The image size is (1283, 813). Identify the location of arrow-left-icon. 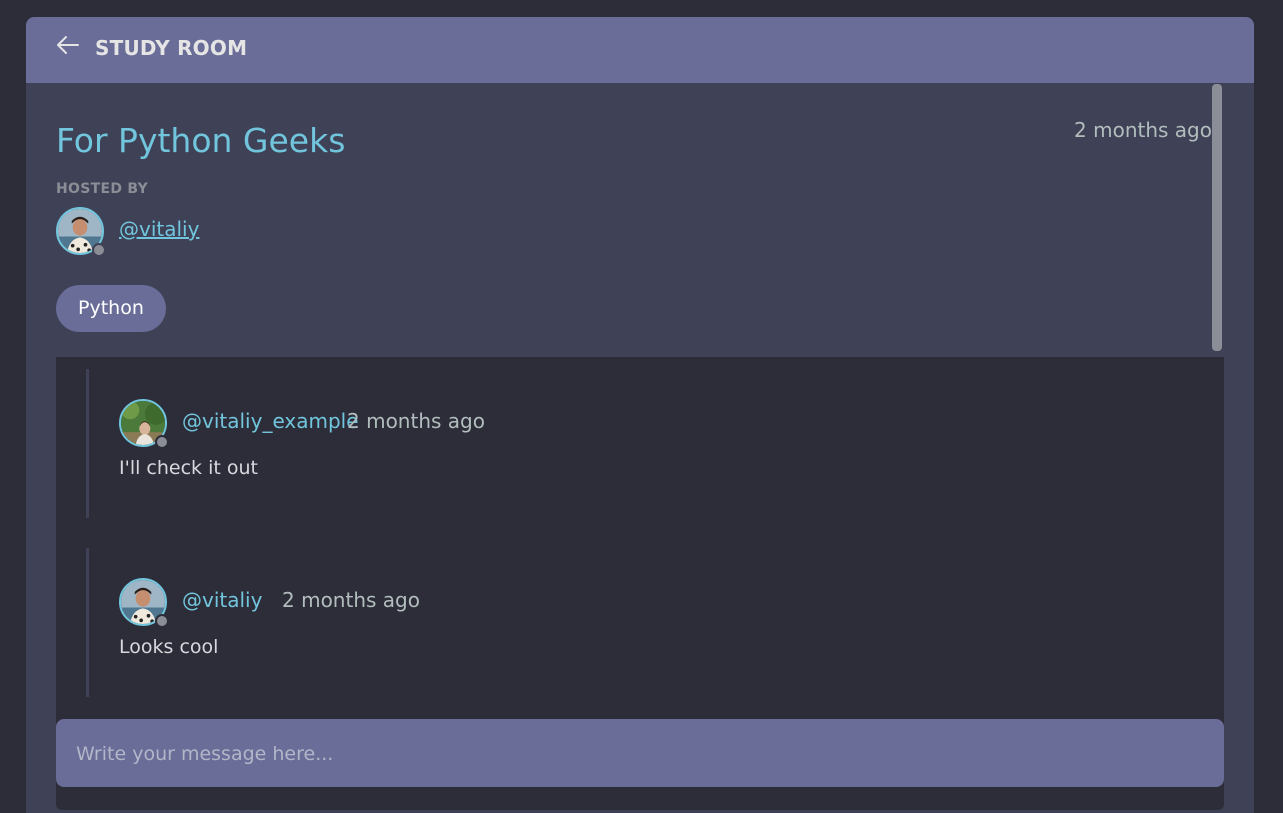
(68, 45).